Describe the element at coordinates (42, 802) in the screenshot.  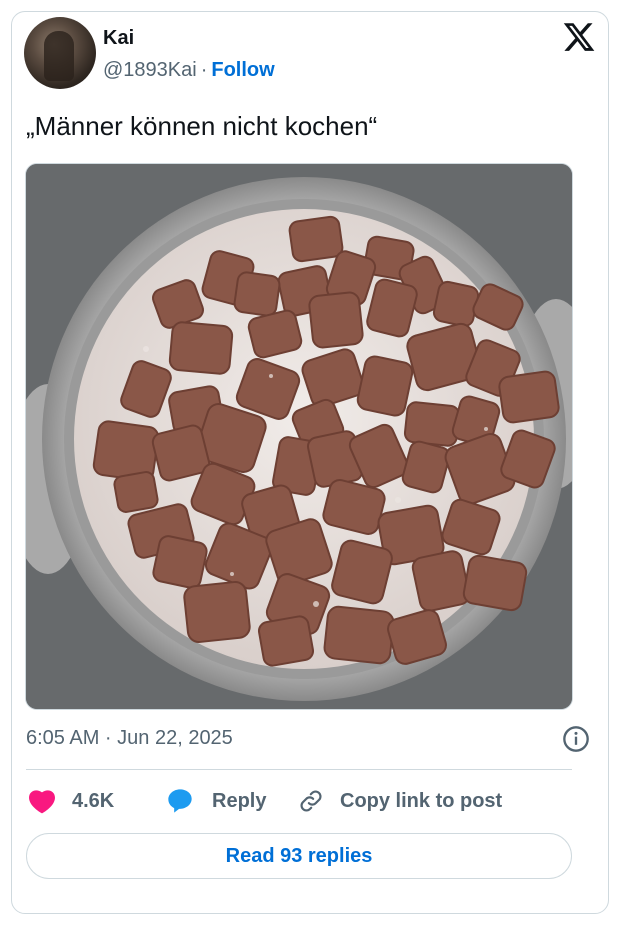
I see `heart-icon` at that location.